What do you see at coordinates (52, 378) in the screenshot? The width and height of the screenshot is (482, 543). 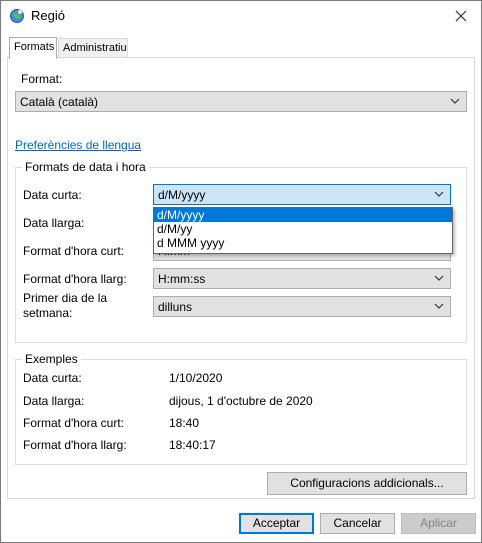 I see `example-short-date-label: Data curta:` at bounding box center [52, 378].